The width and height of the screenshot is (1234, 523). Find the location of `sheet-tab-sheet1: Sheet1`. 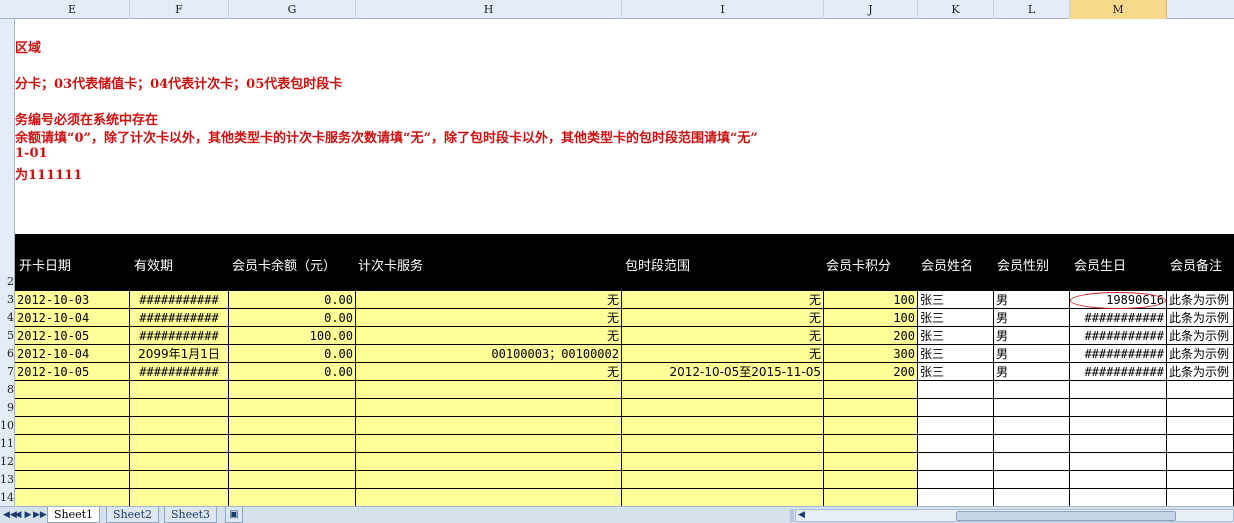

sheet-tab-sheet1: Sheet1 is located at coordinates (74, 515).